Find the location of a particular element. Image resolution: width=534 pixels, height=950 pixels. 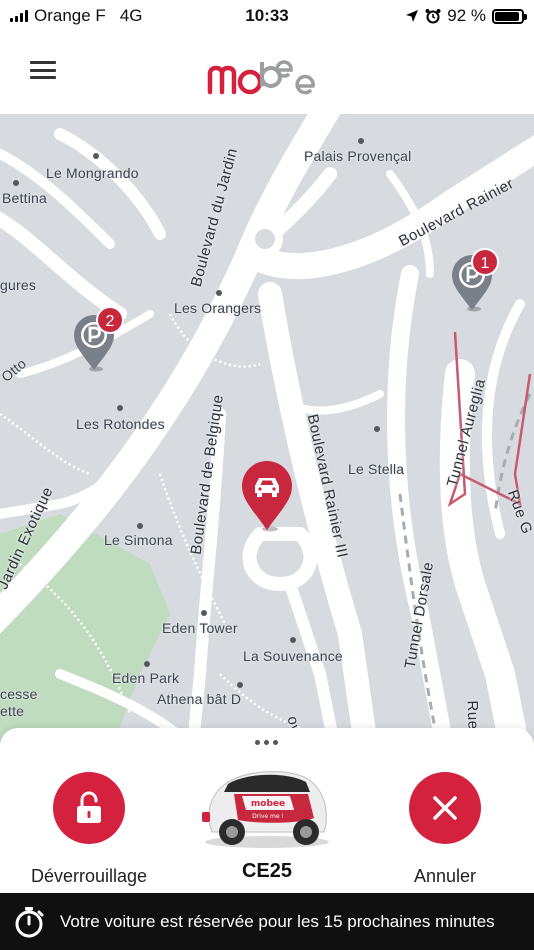

status-bar: Orange F 4G 10:33 92 % is located at coordinates (267, 16).